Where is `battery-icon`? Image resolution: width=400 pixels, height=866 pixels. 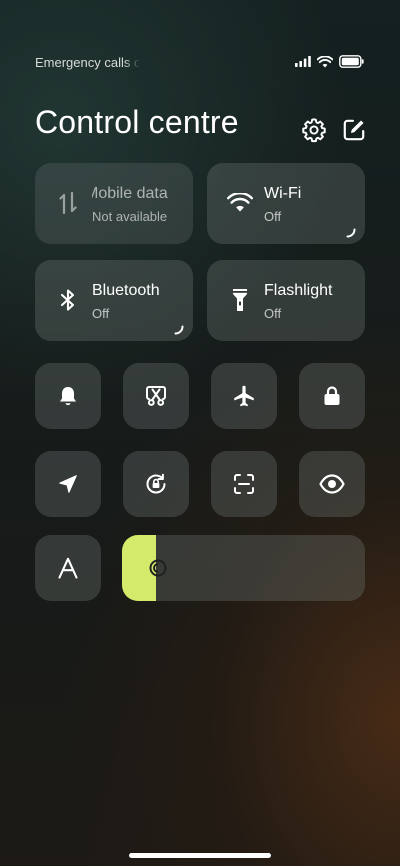 battery-icon is located at coordinates (351, 61).